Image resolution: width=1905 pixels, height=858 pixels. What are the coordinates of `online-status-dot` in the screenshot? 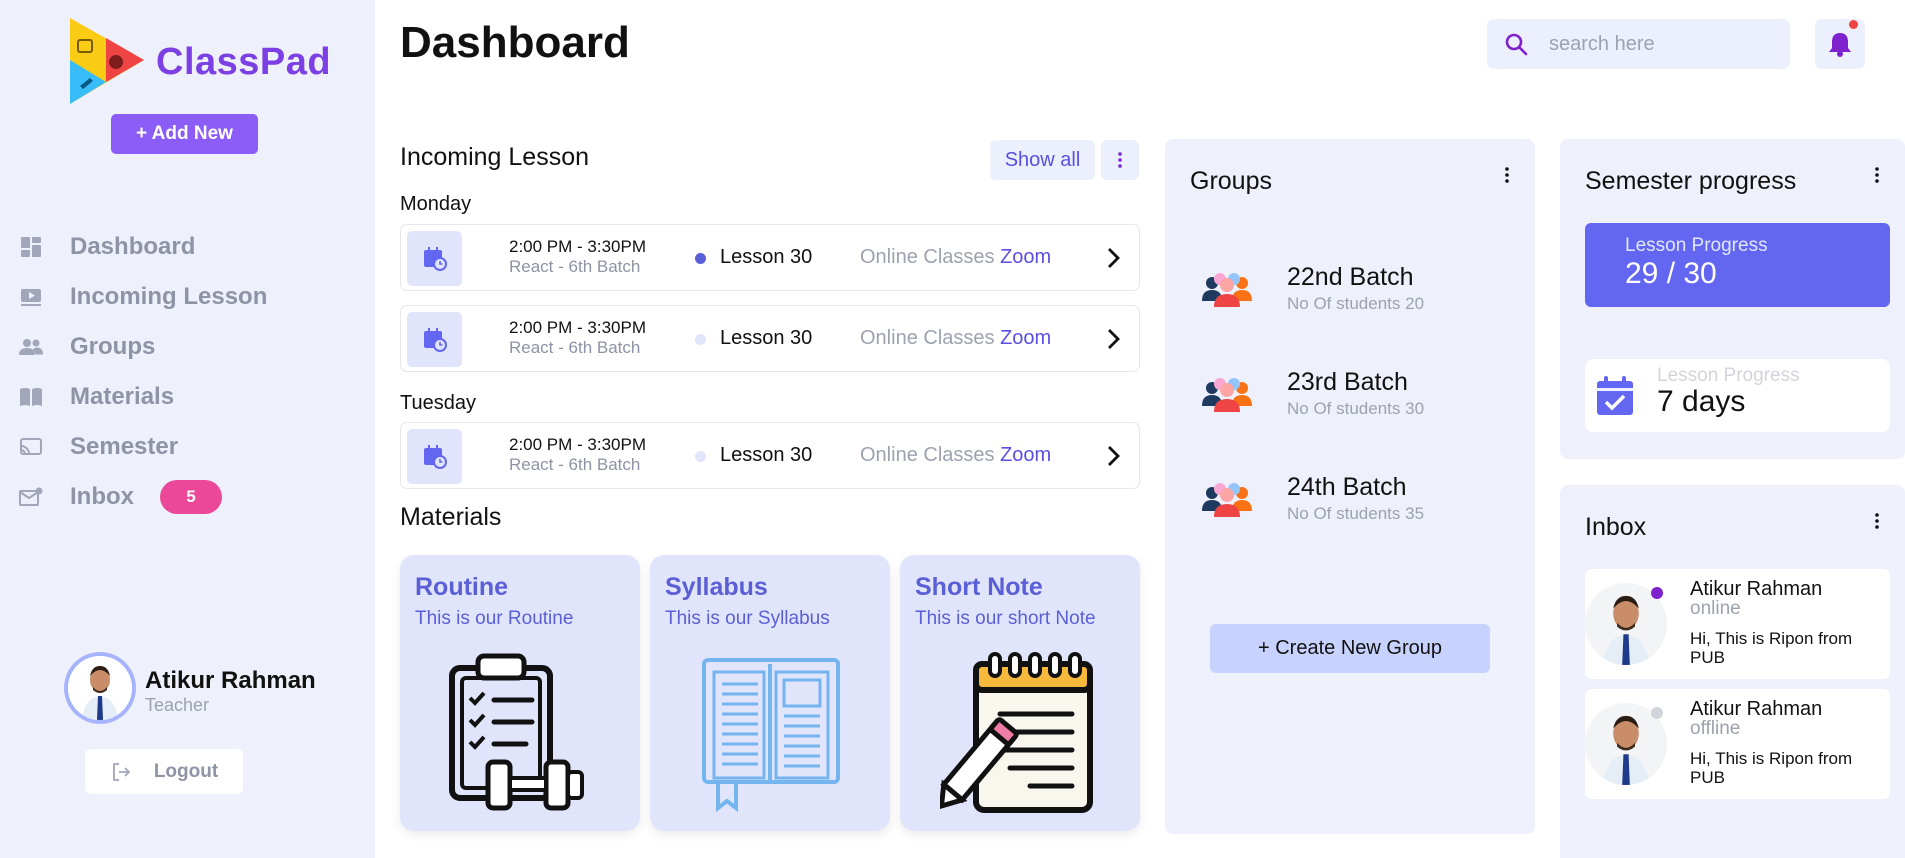 It's located at (1657, 593).